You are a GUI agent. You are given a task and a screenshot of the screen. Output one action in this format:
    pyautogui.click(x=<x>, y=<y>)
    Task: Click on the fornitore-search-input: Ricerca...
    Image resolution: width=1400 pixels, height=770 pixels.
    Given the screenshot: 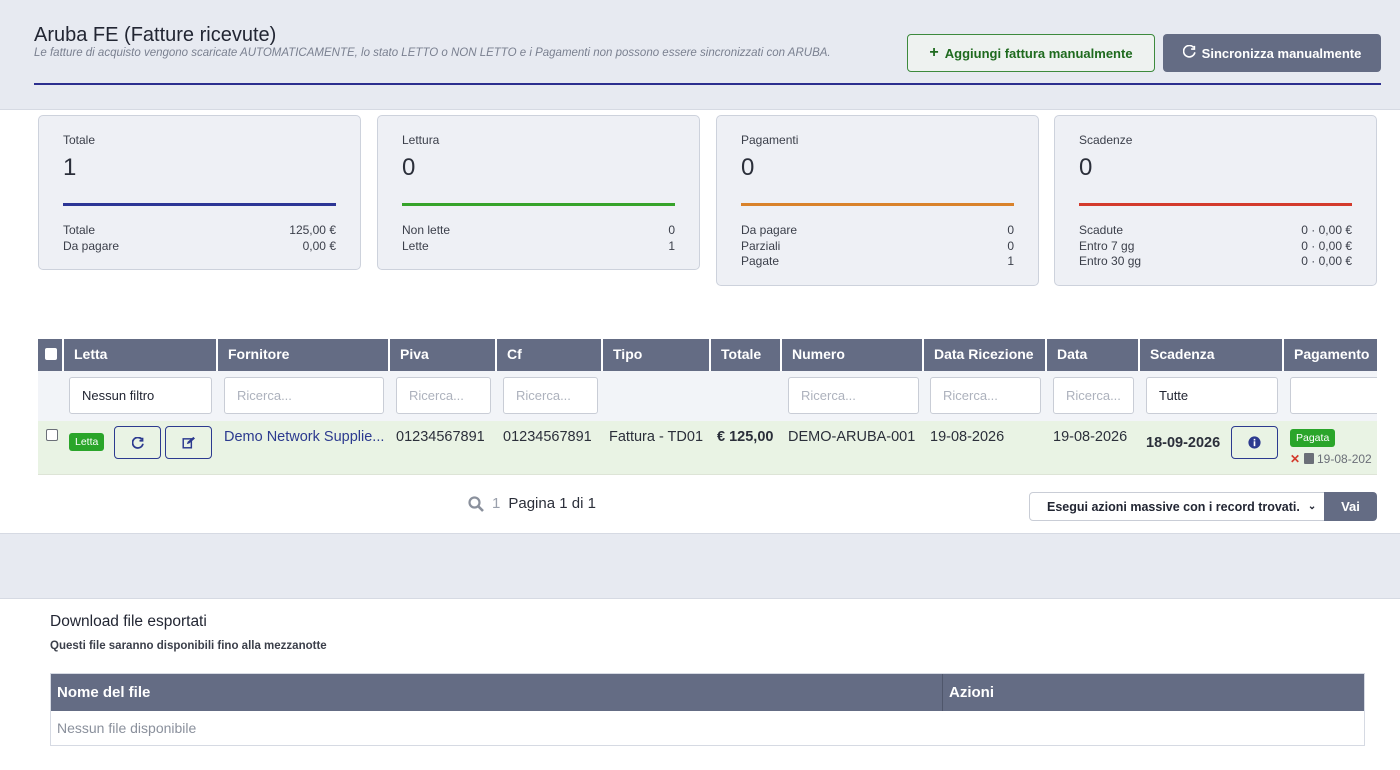 What is the action you would take?
    pyautogui.click(x=304, y=395)
    